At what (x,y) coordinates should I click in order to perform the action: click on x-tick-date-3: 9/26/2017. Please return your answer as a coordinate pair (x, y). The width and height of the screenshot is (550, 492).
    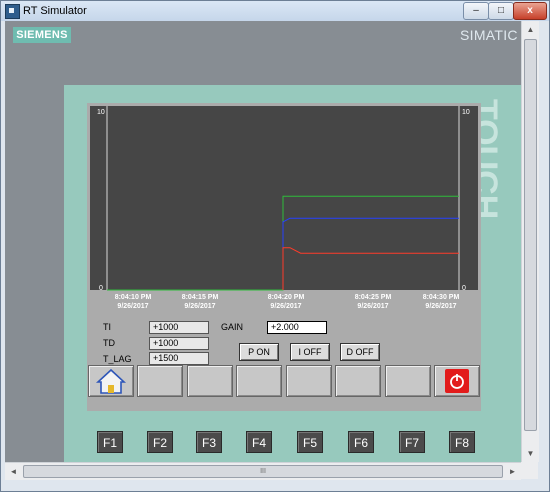
    Looking at the image, I should click on (285, 306).